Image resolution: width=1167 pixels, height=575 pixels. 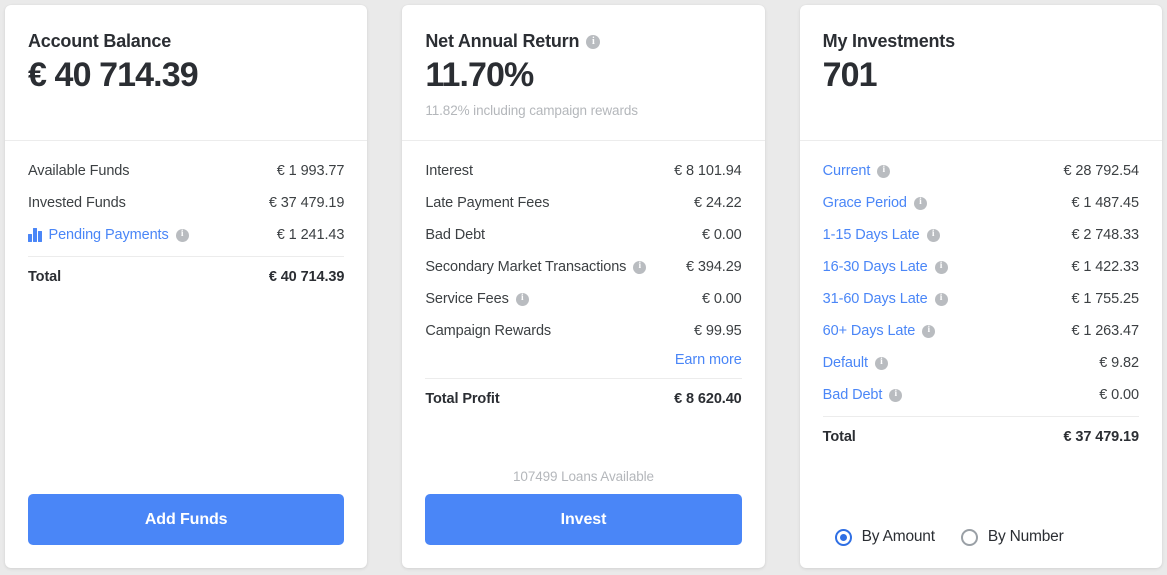 I want to click on row-default: Default i € 9.82, so click(x=981, y=363).